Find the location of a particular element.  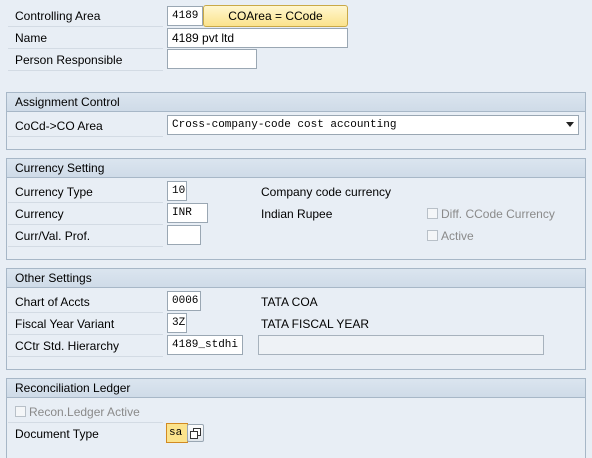

cocd-co-area-label: CoCd->CO Area is located at coordinates (59, 126).